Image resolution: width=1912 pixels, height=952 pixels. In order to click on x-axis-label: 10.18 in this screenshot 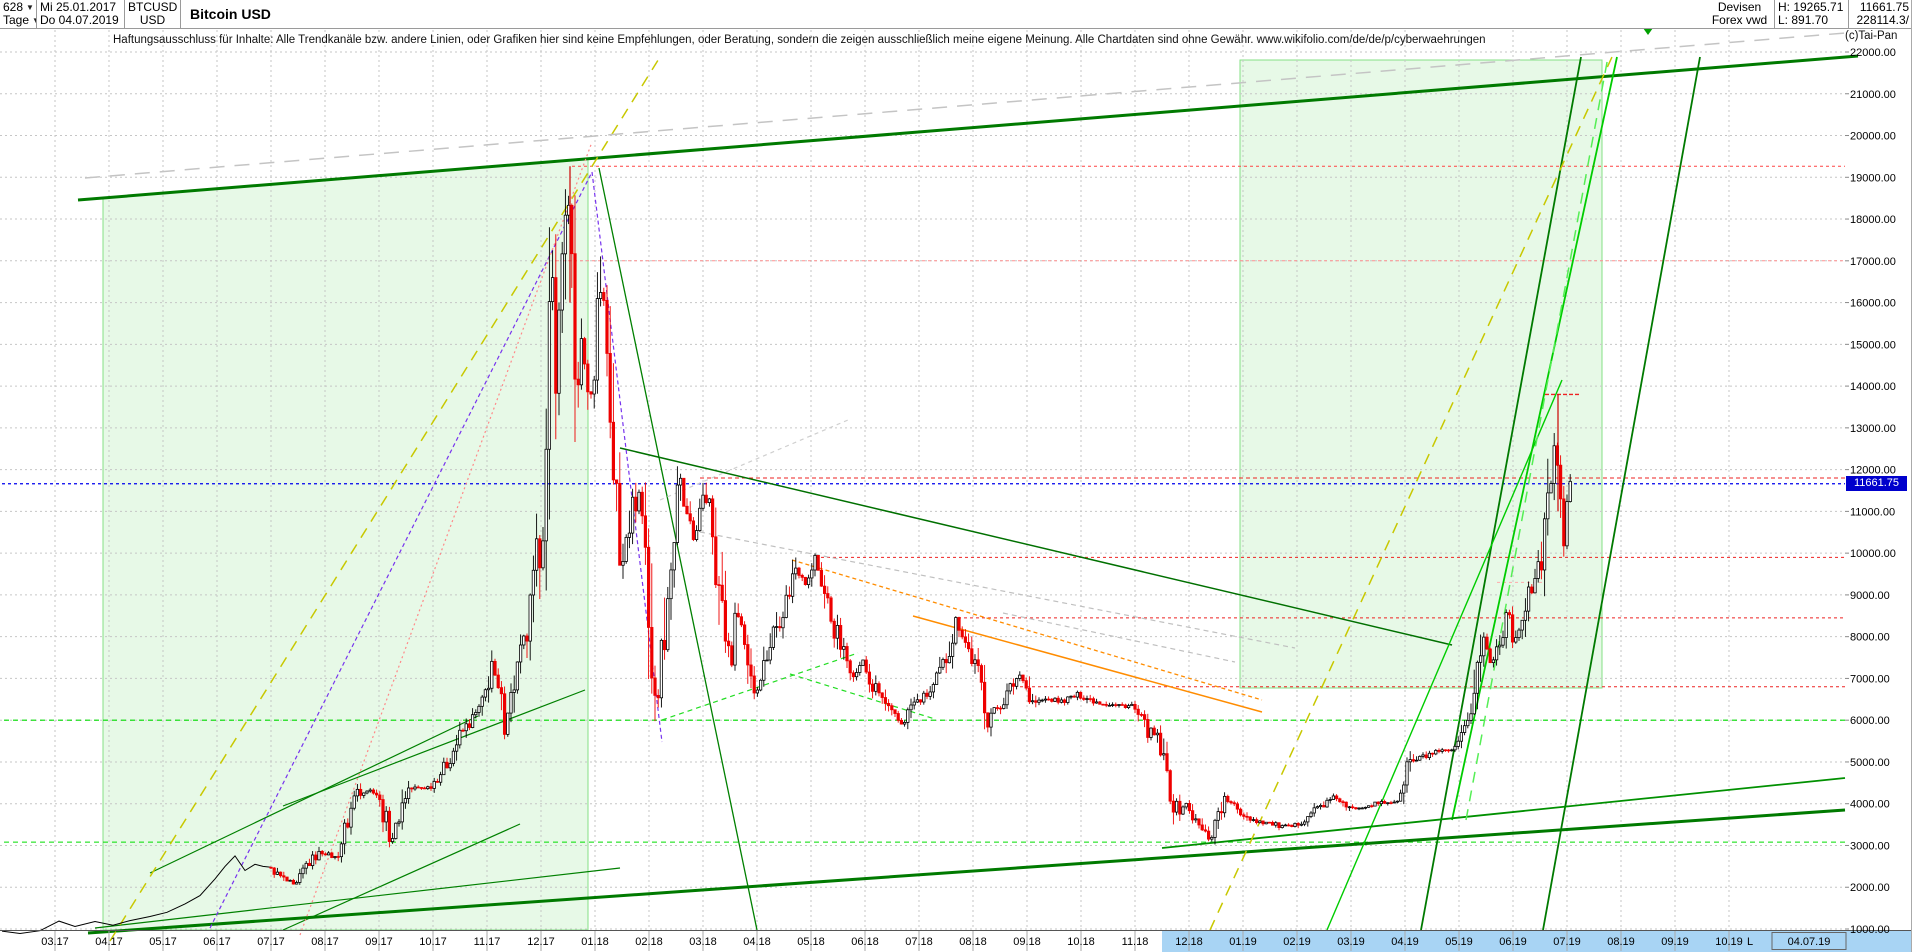, I will do `click(1081, 942)`.